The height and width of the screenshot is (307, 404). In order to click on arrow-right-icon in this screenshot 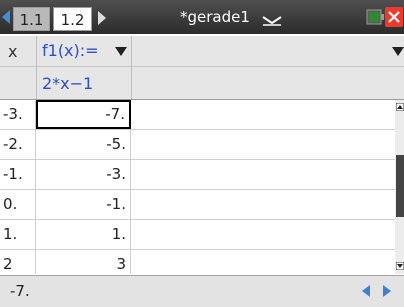, I will do `click(387, 291)`.